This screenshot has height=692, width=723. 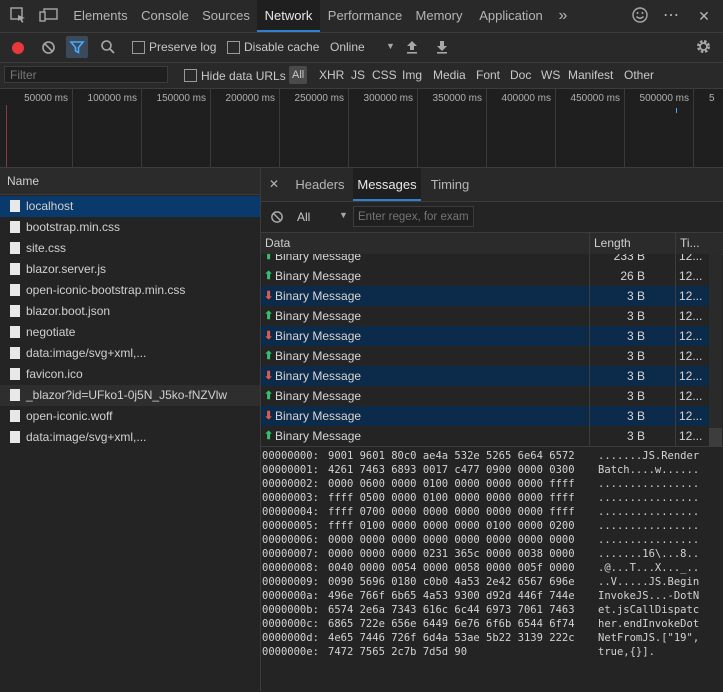 What do you see at coordinates (451, 638) in the screenshot?
I see `hex-bytes: 4e65 7446 726f 6d4a 53ae 5b22 3139 222c` at bounding box center [451, 638].